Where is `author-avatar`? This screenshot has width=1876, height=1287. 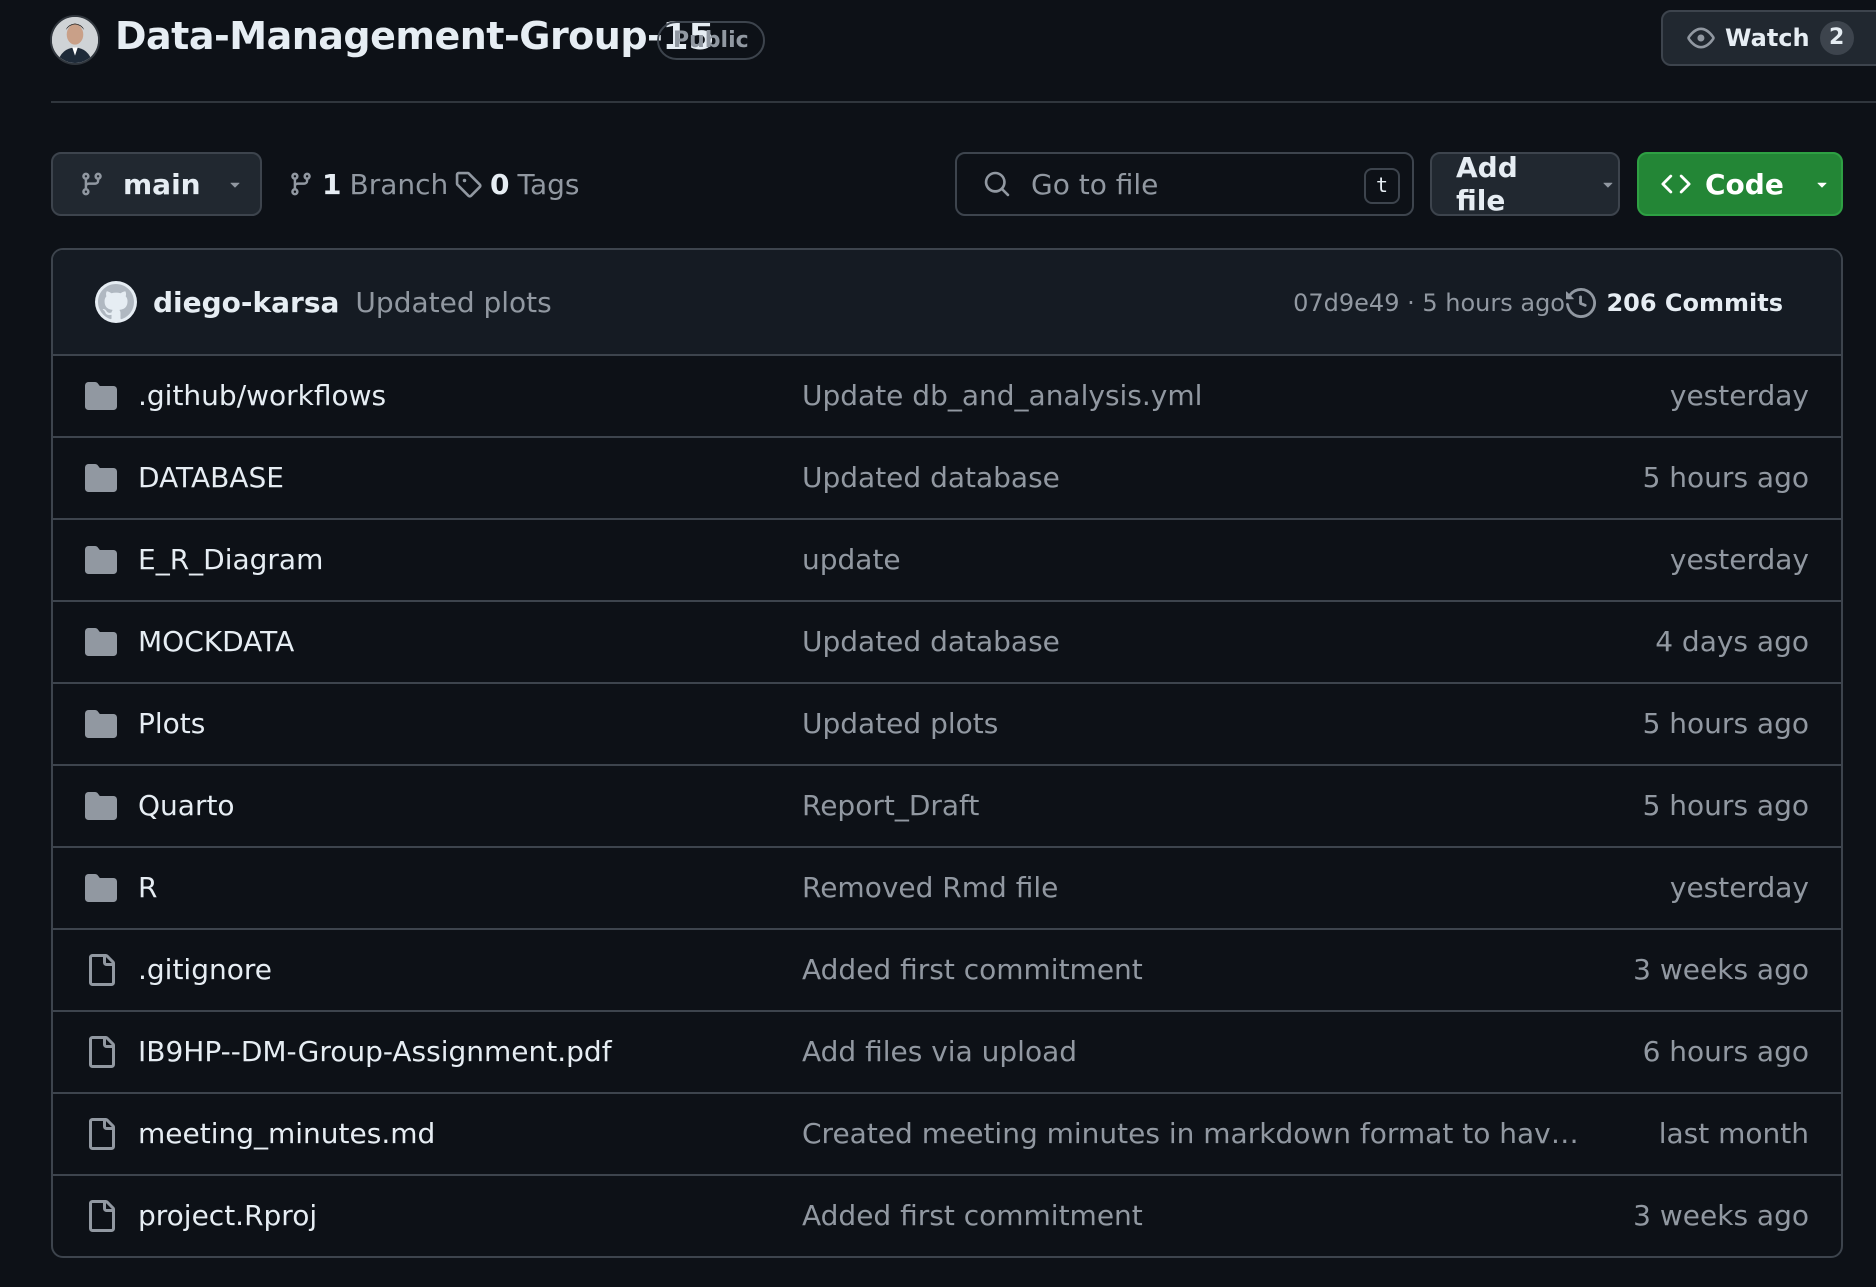
author-avatar is located at coordinates (116, 302).